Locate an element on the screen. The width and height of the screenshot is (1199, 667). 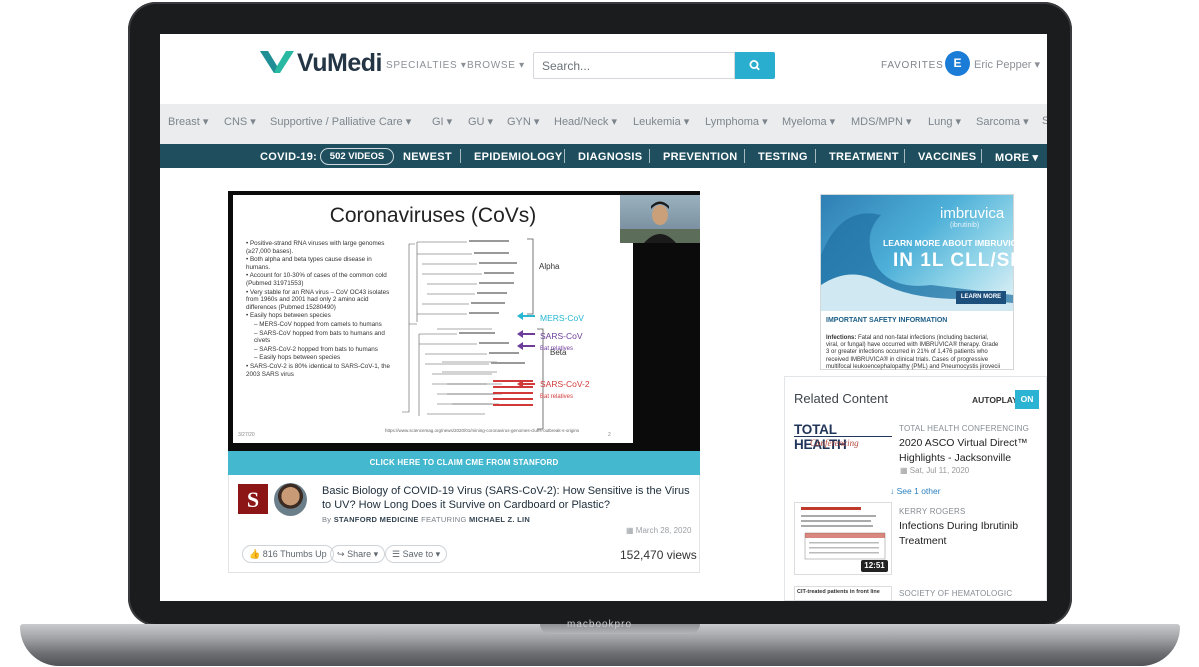
search-icon is located at coordinates (754, 65).